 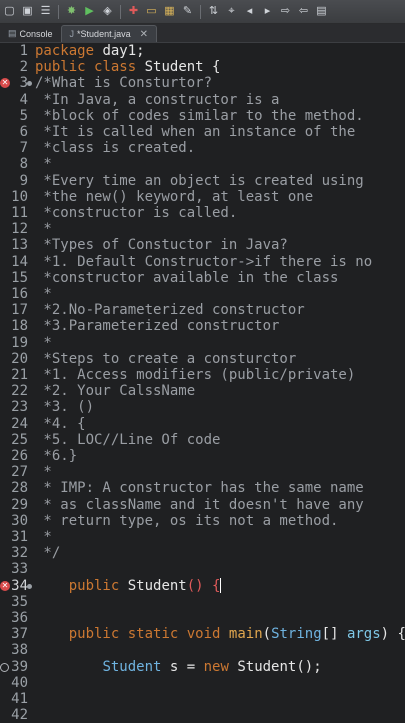 I want to click on code-line: 30 * return type, os its not a method., so click(x=202, y=521).